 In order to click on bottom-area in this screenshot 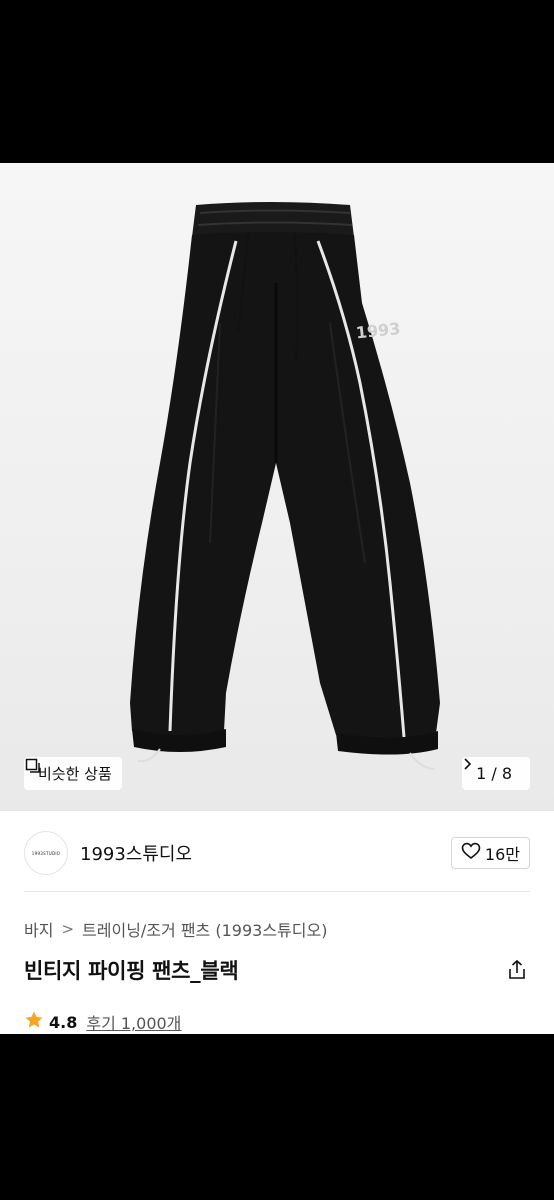, I will do `click(277, 1117)`.